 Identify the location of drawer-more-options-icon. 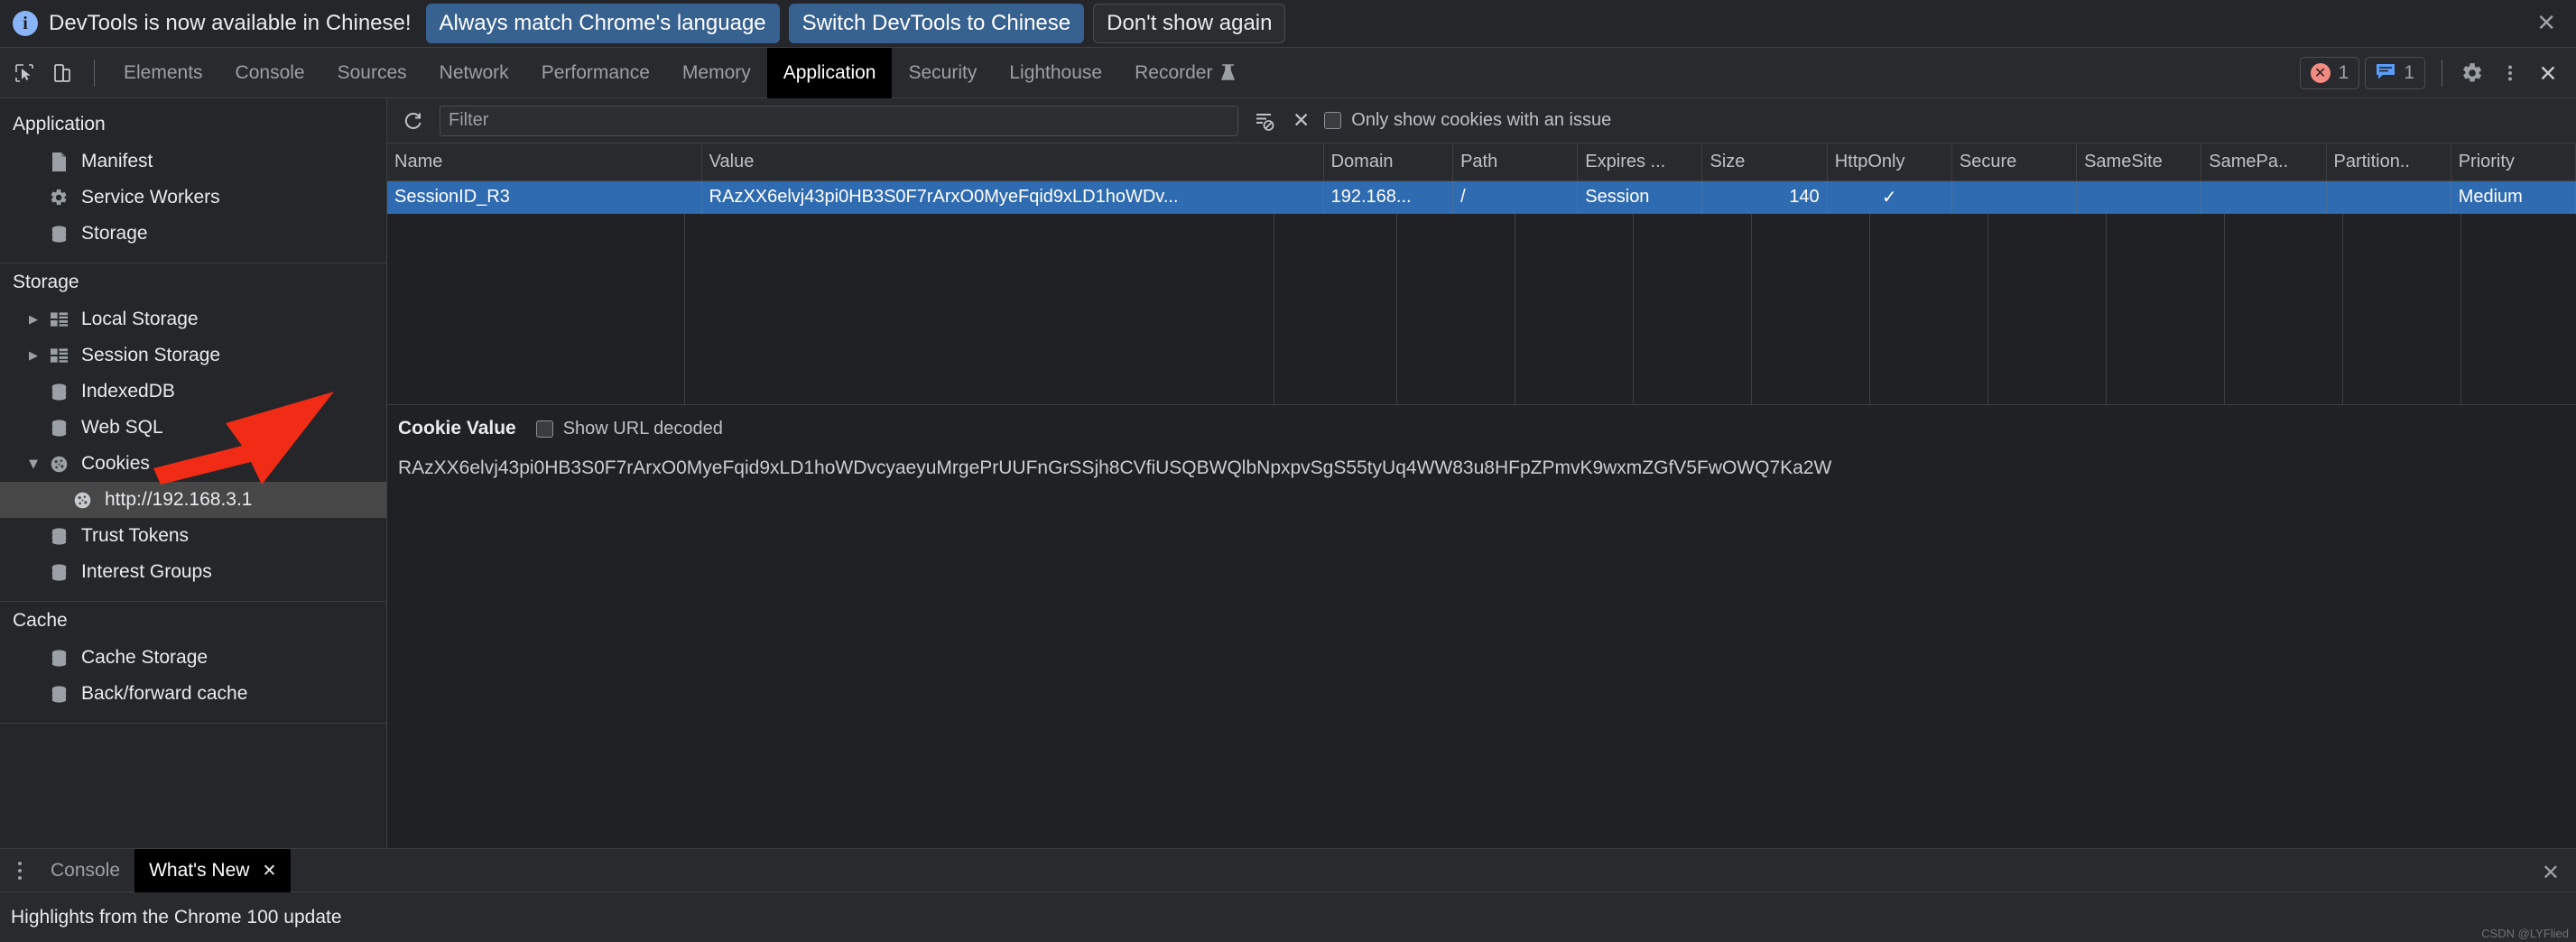
(20, 871).